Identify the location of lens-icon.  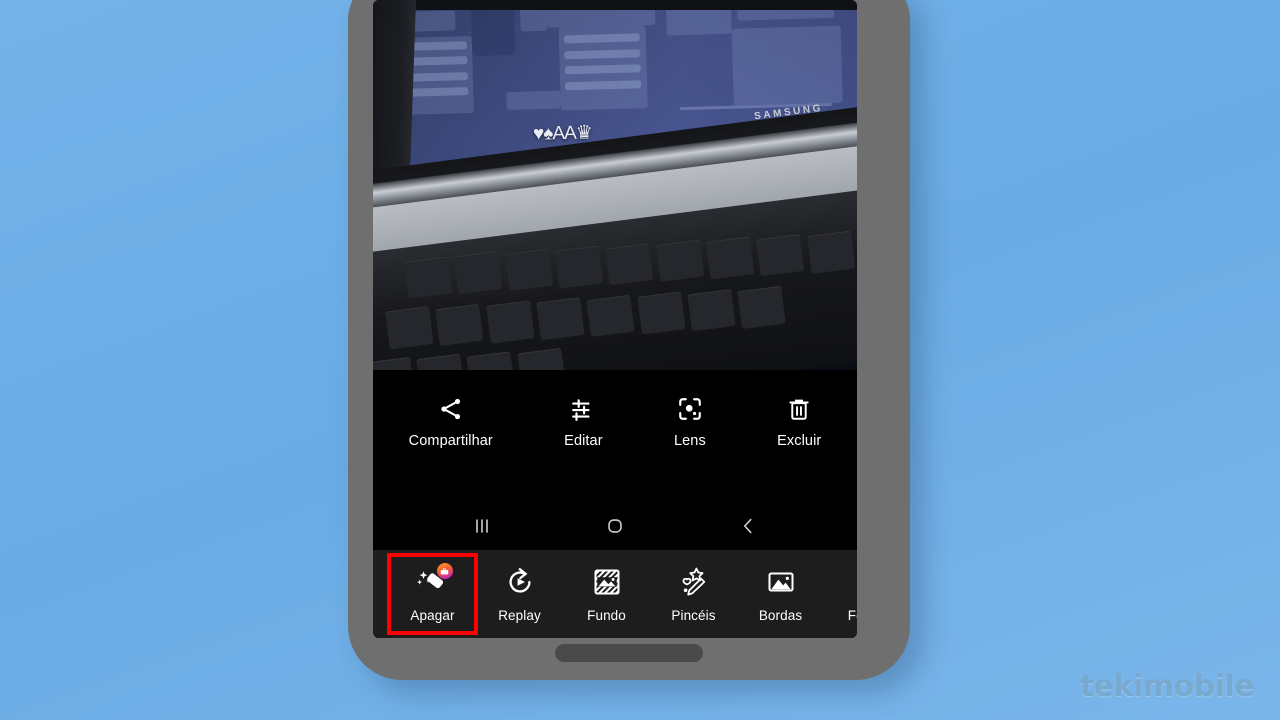
(690, 409).